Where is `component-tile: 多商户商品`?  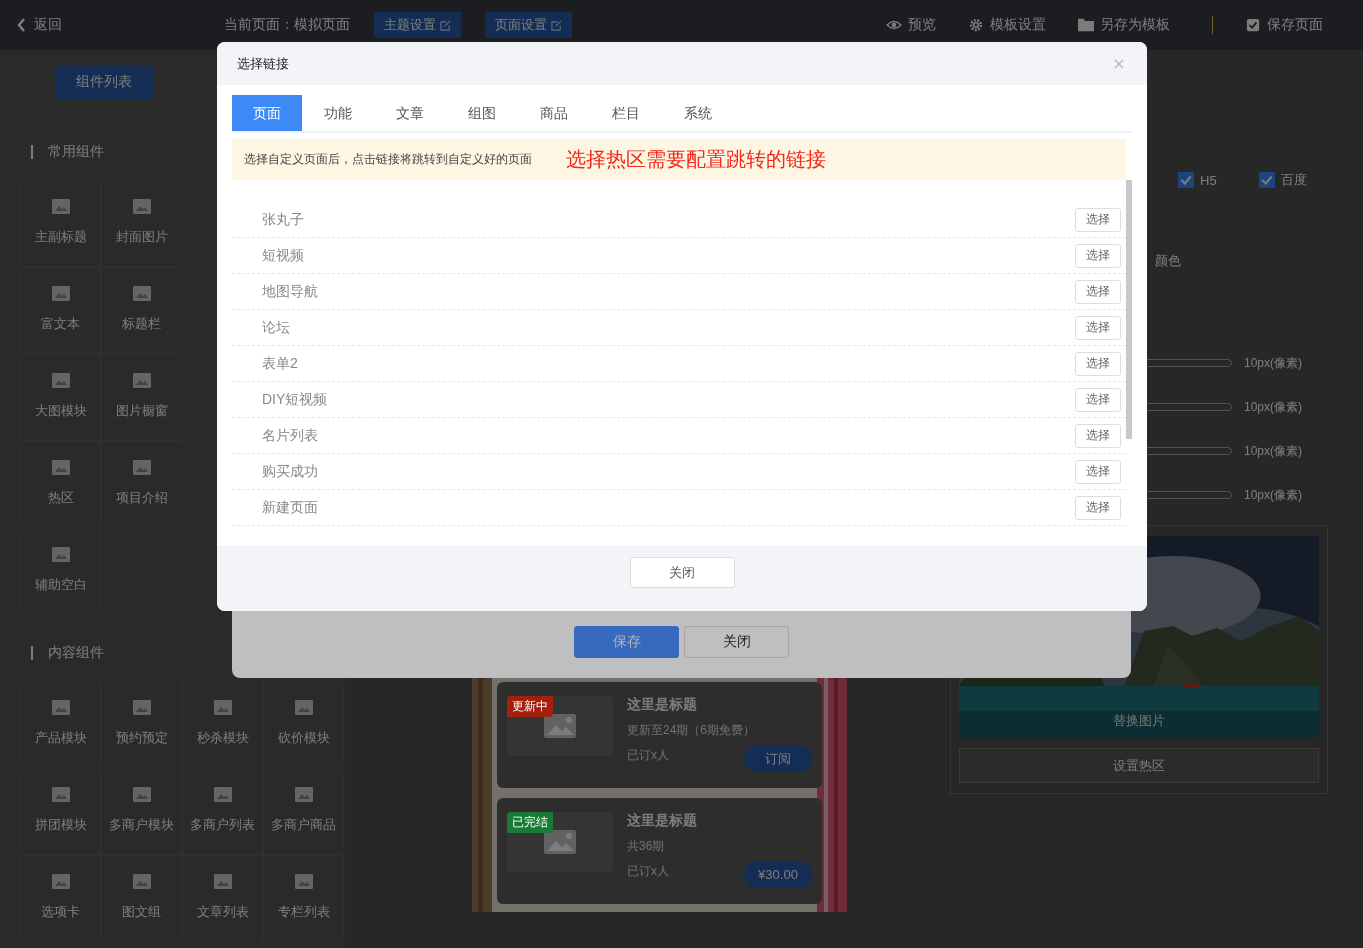 component-tile: 多商户商品 is located at coordinates (303, 811).